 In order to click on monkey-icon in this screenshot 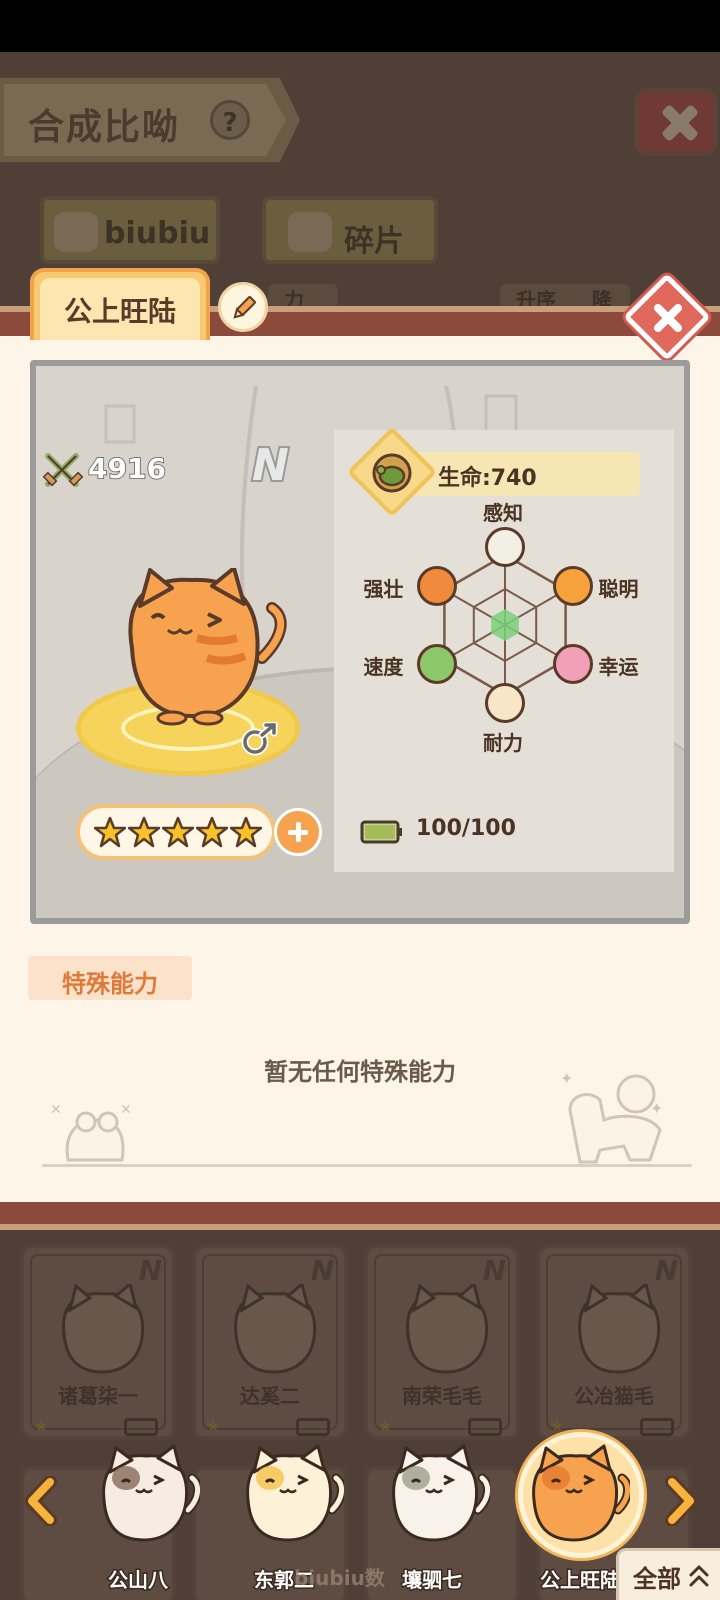, I will do `click(572, 586)`.